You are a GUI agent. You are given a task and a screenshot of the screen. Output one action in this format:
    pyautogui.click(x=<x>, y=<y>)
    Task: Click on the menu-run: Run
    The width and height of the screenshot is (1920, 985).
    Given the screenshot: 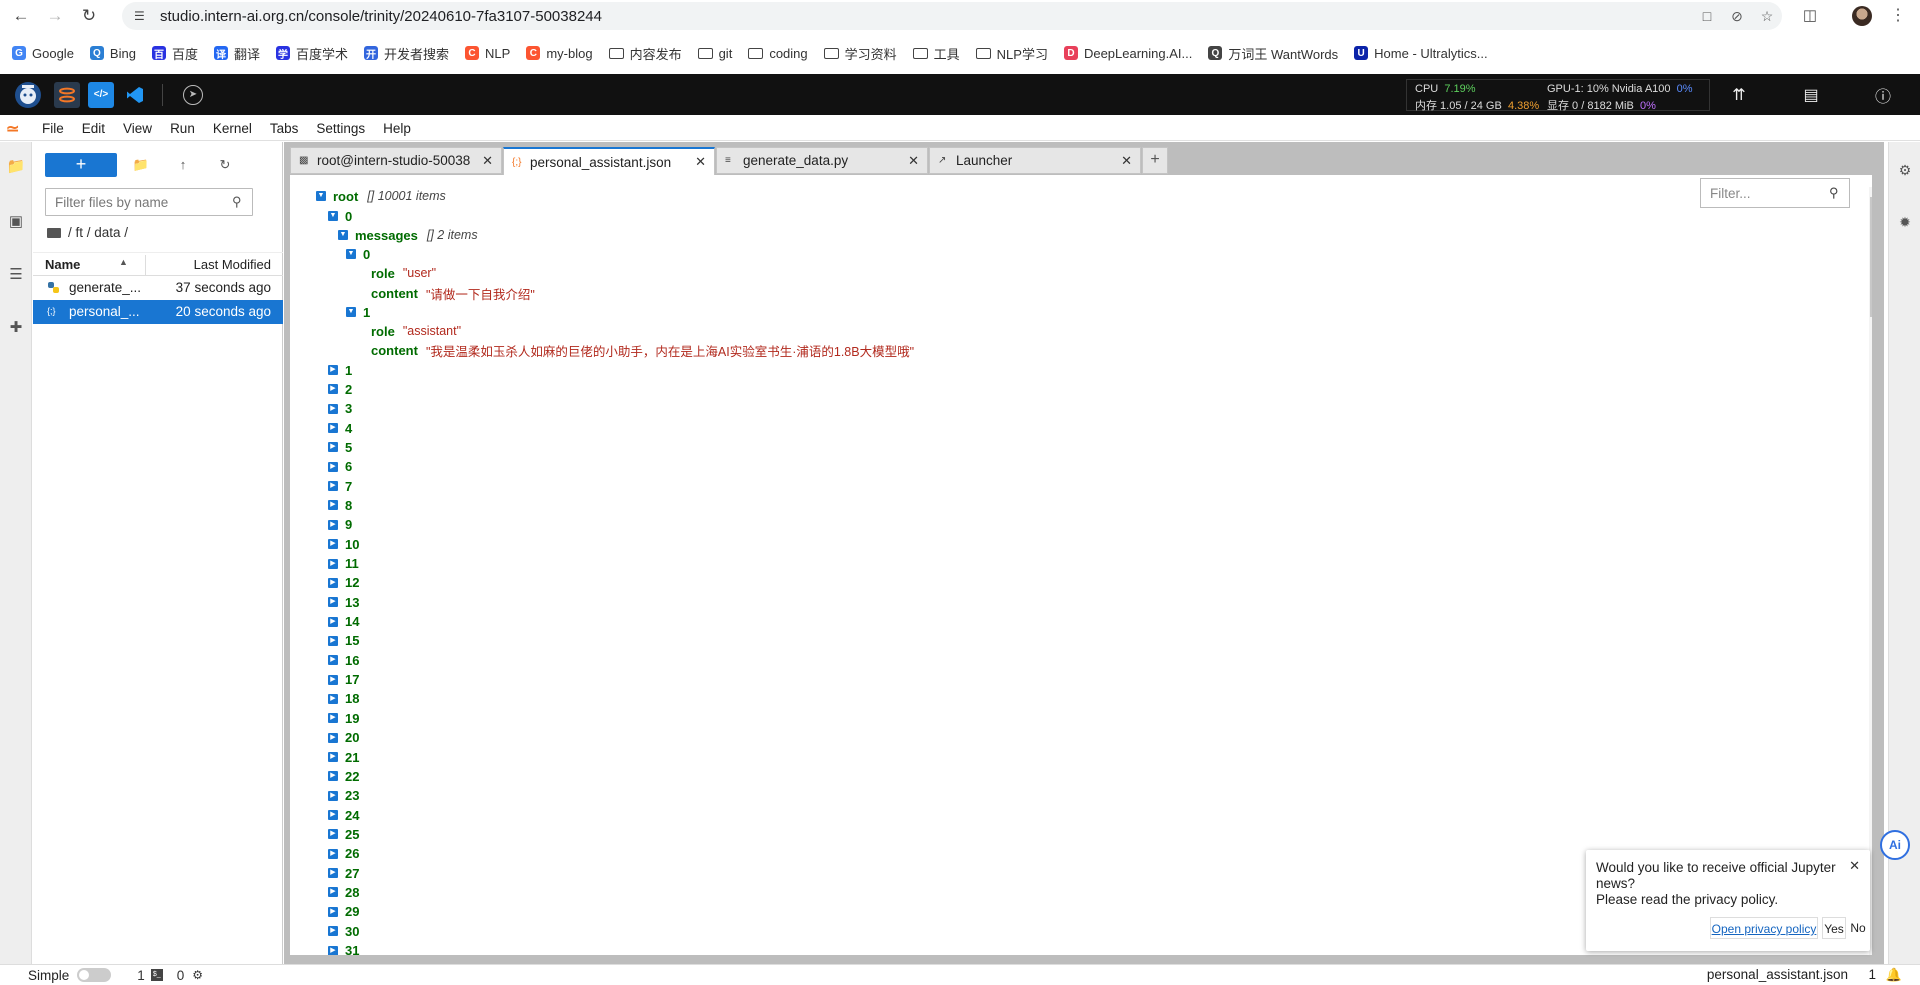 What is the action you would take?
    pyautogui.click(x=182, y=128)
    